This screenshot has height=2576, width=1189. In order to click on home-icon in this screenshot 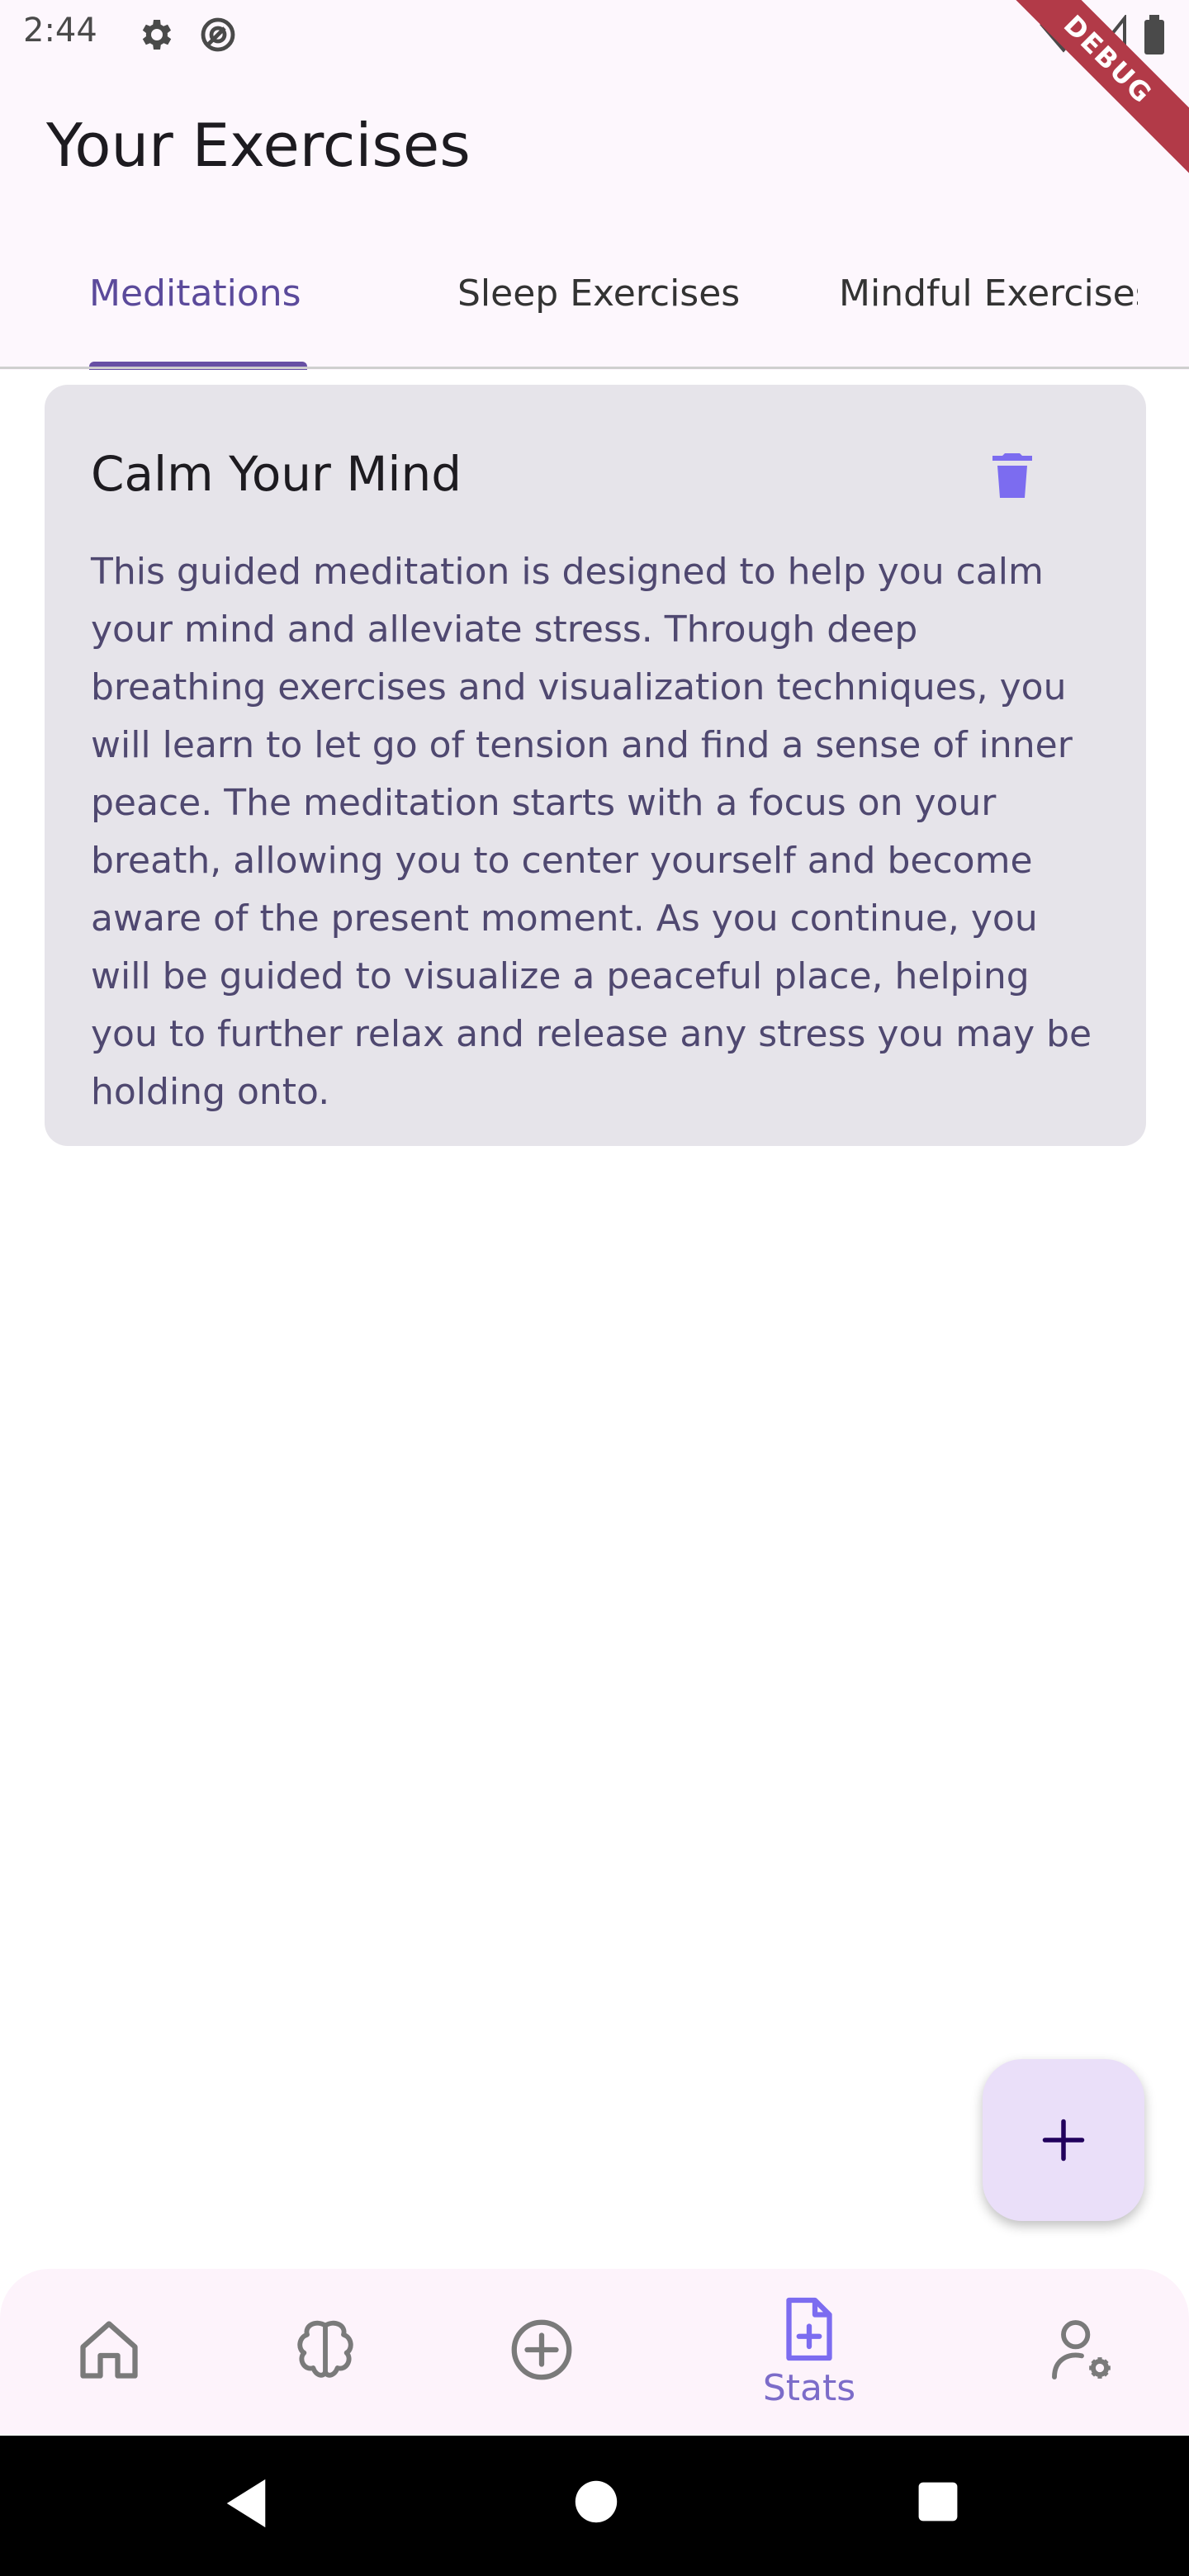, I will do `click(109, 2350)`.